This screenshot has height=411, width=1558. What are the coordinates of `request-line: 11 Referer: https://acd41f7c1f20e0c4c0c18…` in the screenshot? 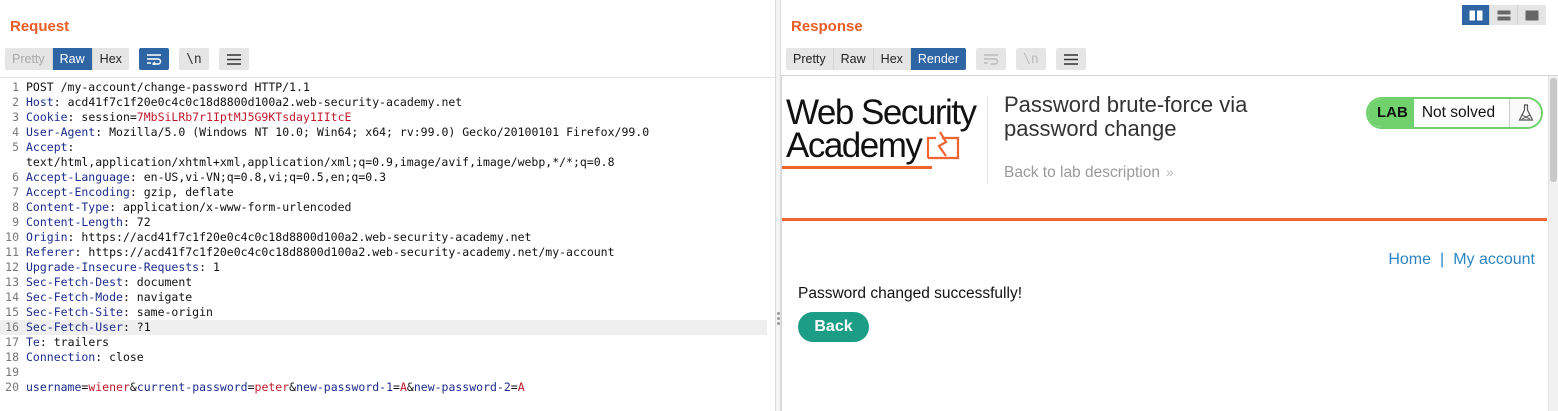 It's located at (383, 252).